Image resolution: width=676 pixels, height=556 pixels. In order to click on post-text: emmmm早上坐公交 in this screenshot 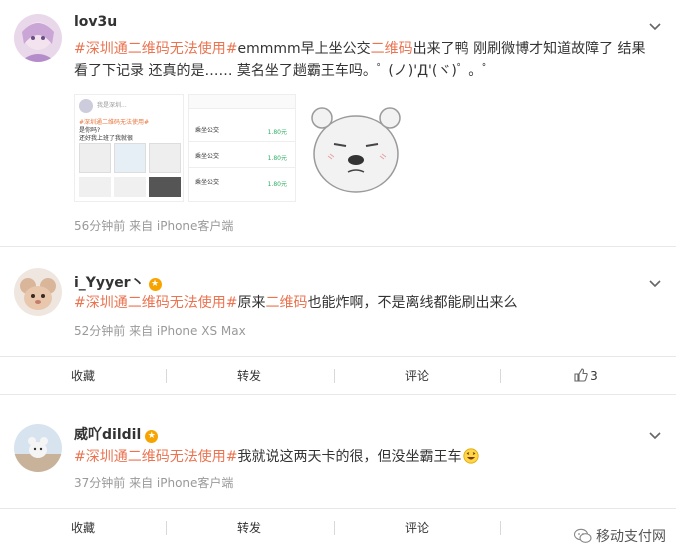, I will do `click(304, 49)`.